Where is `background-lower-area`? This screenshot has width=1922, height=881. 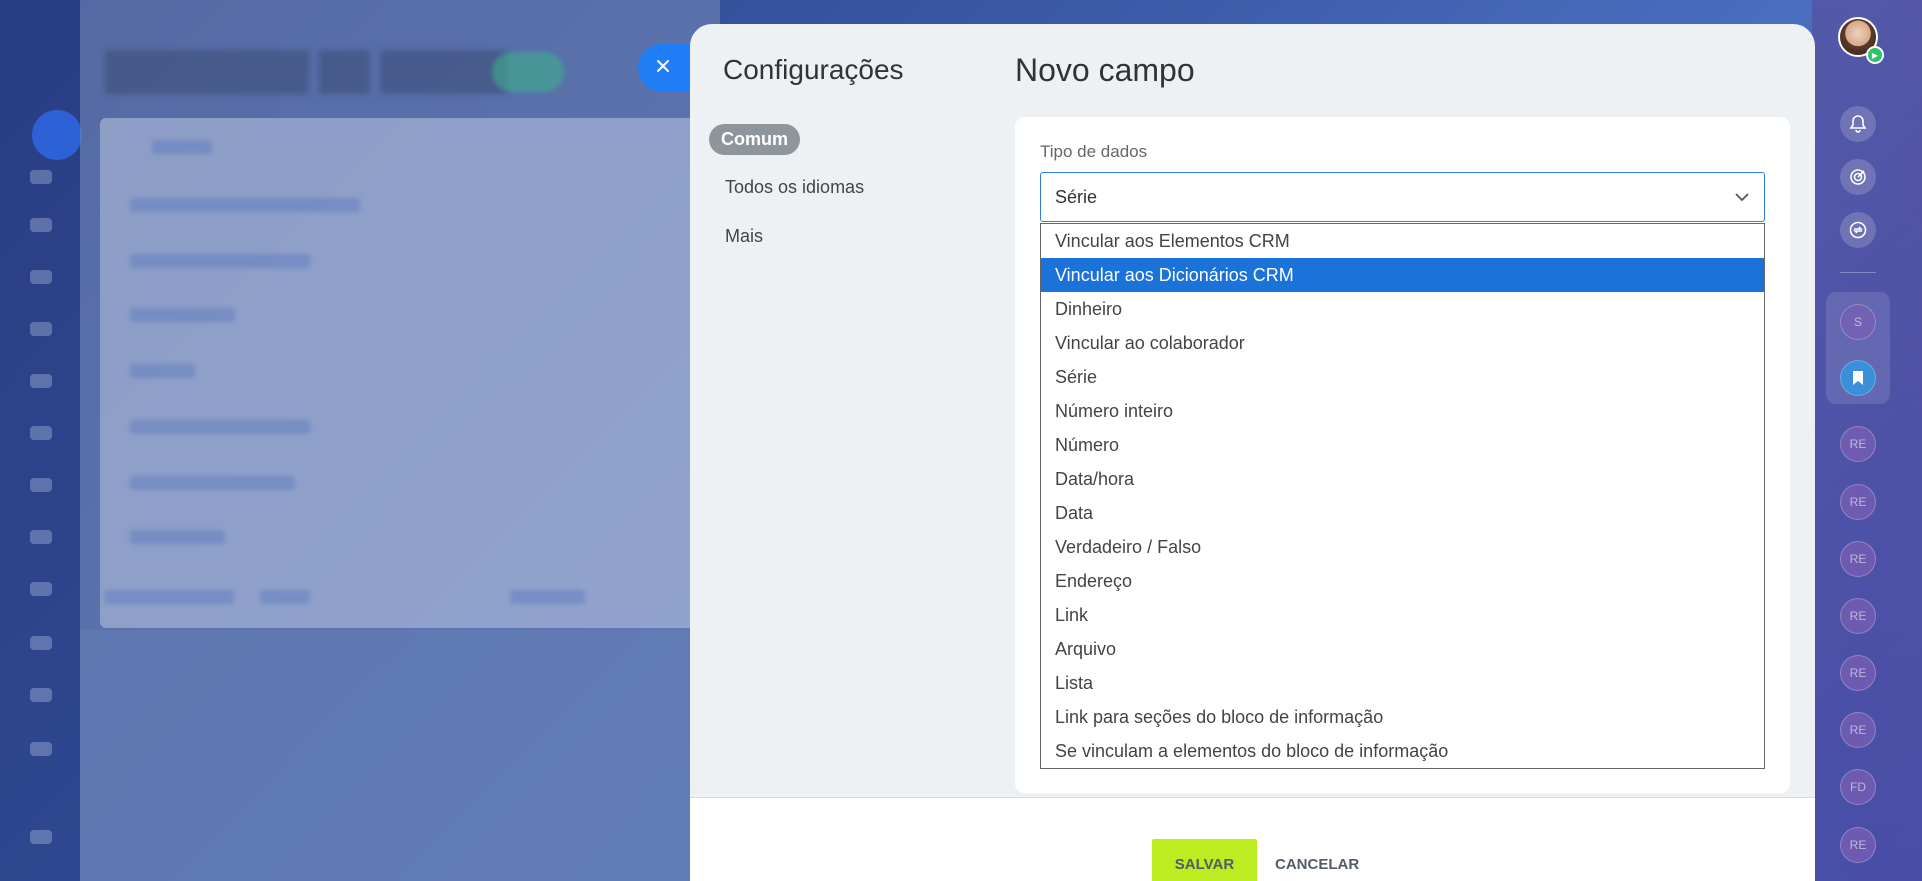 background-lower-area is located at coordinates (400, 755).